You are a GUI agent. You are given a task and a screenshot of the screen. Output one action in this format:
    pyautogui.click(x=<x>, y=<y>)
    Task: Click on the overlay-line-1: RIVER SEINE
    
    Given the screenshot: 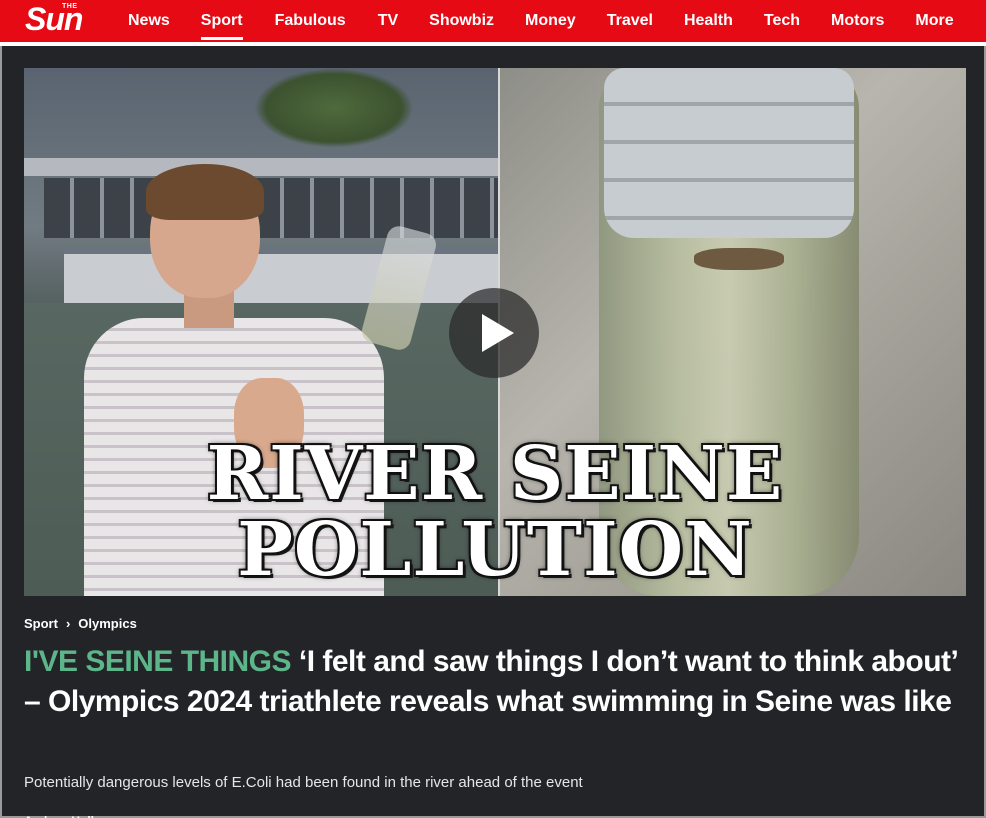 What is the action you would take?
    pyautogui.click(x=495, y=474)
    